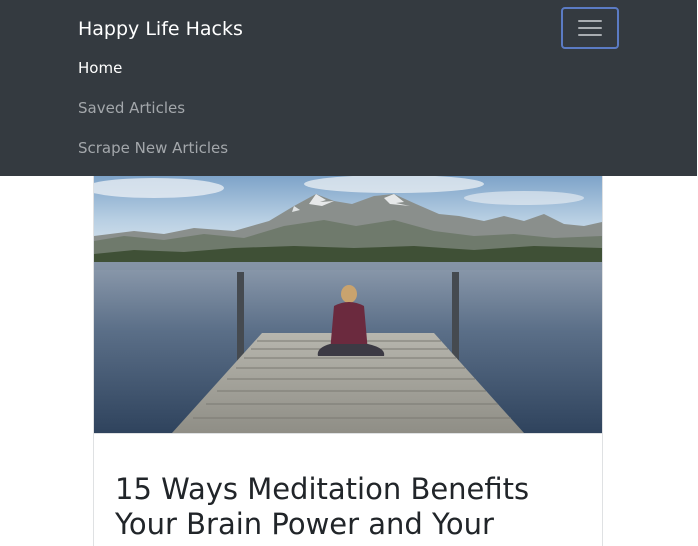  Describe the element at coordinates (131, 108) in the screenshot. I see `nav-link-saved-articles: Saved Articles` at that location.